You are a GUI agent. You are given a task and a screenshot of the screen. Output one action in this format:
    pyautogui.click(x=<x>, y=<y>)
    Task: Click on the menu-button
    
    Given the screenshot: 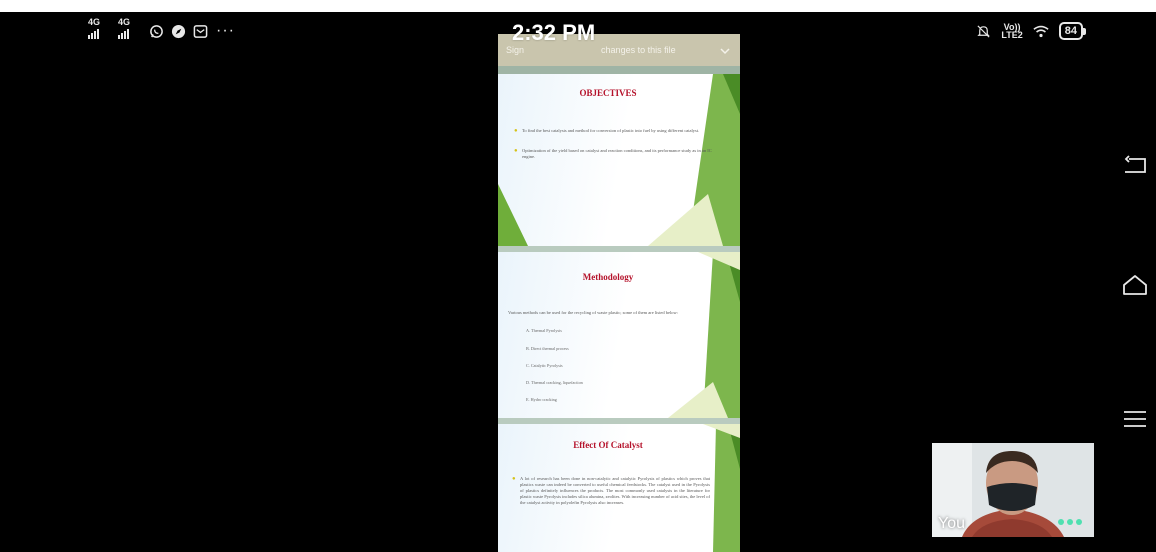 What is the action you would take?
    pyautogui.click(x=1135, y=419)
    